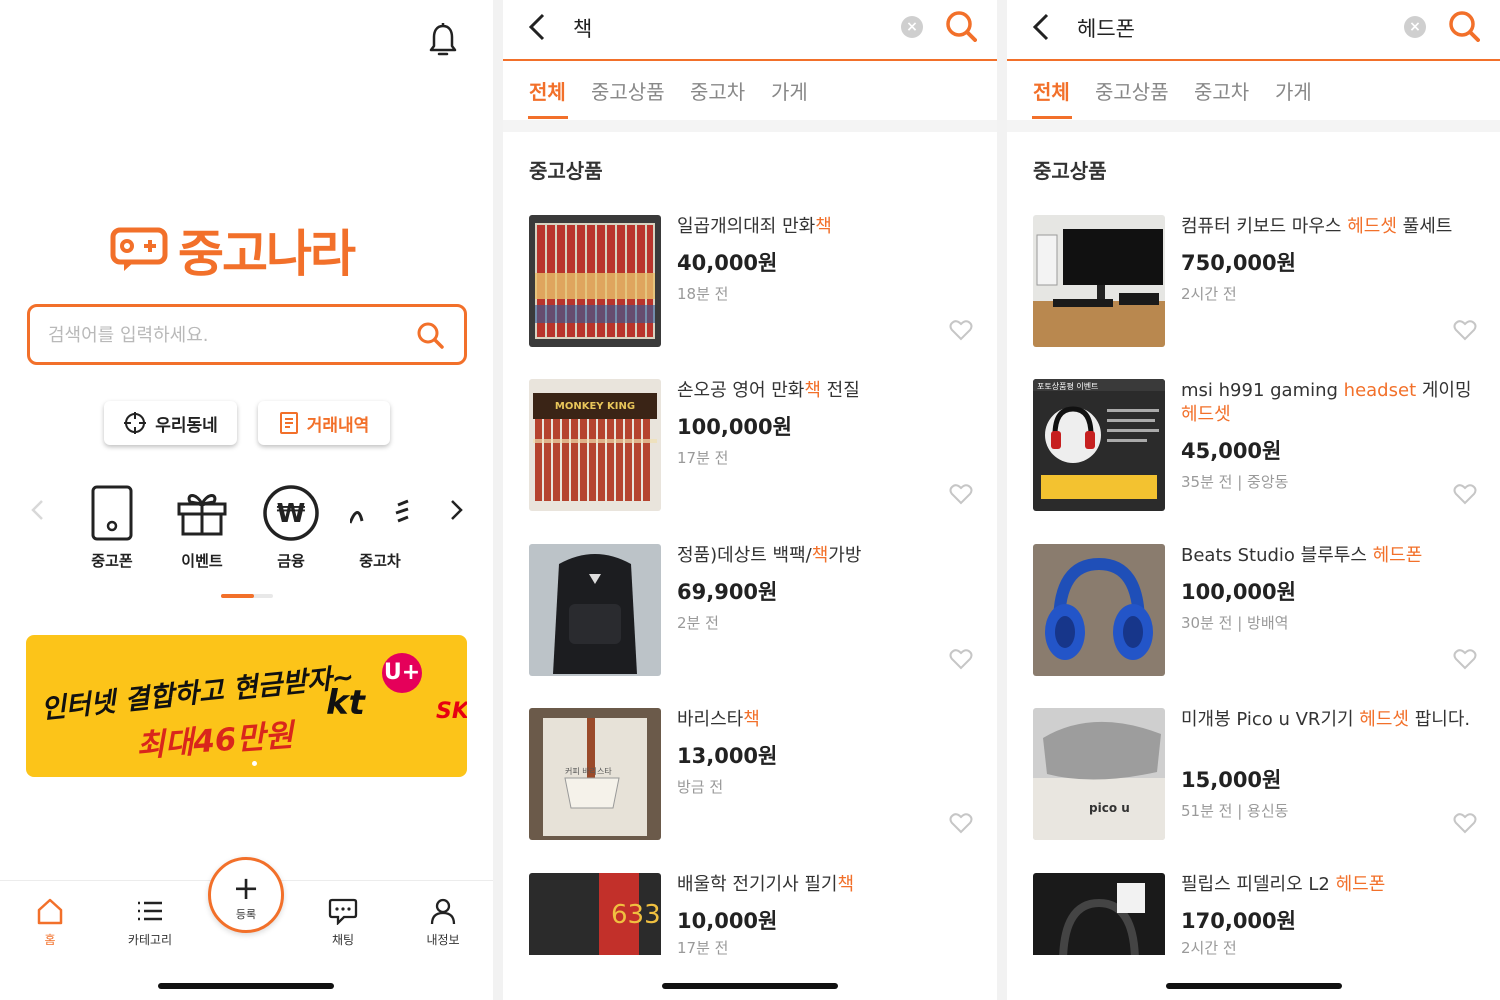 The height and width of the screenshot is (1000, 1500). Describe the element at coordinates (288, 423) in the screenshot. I see `receipt-icon` at that location.